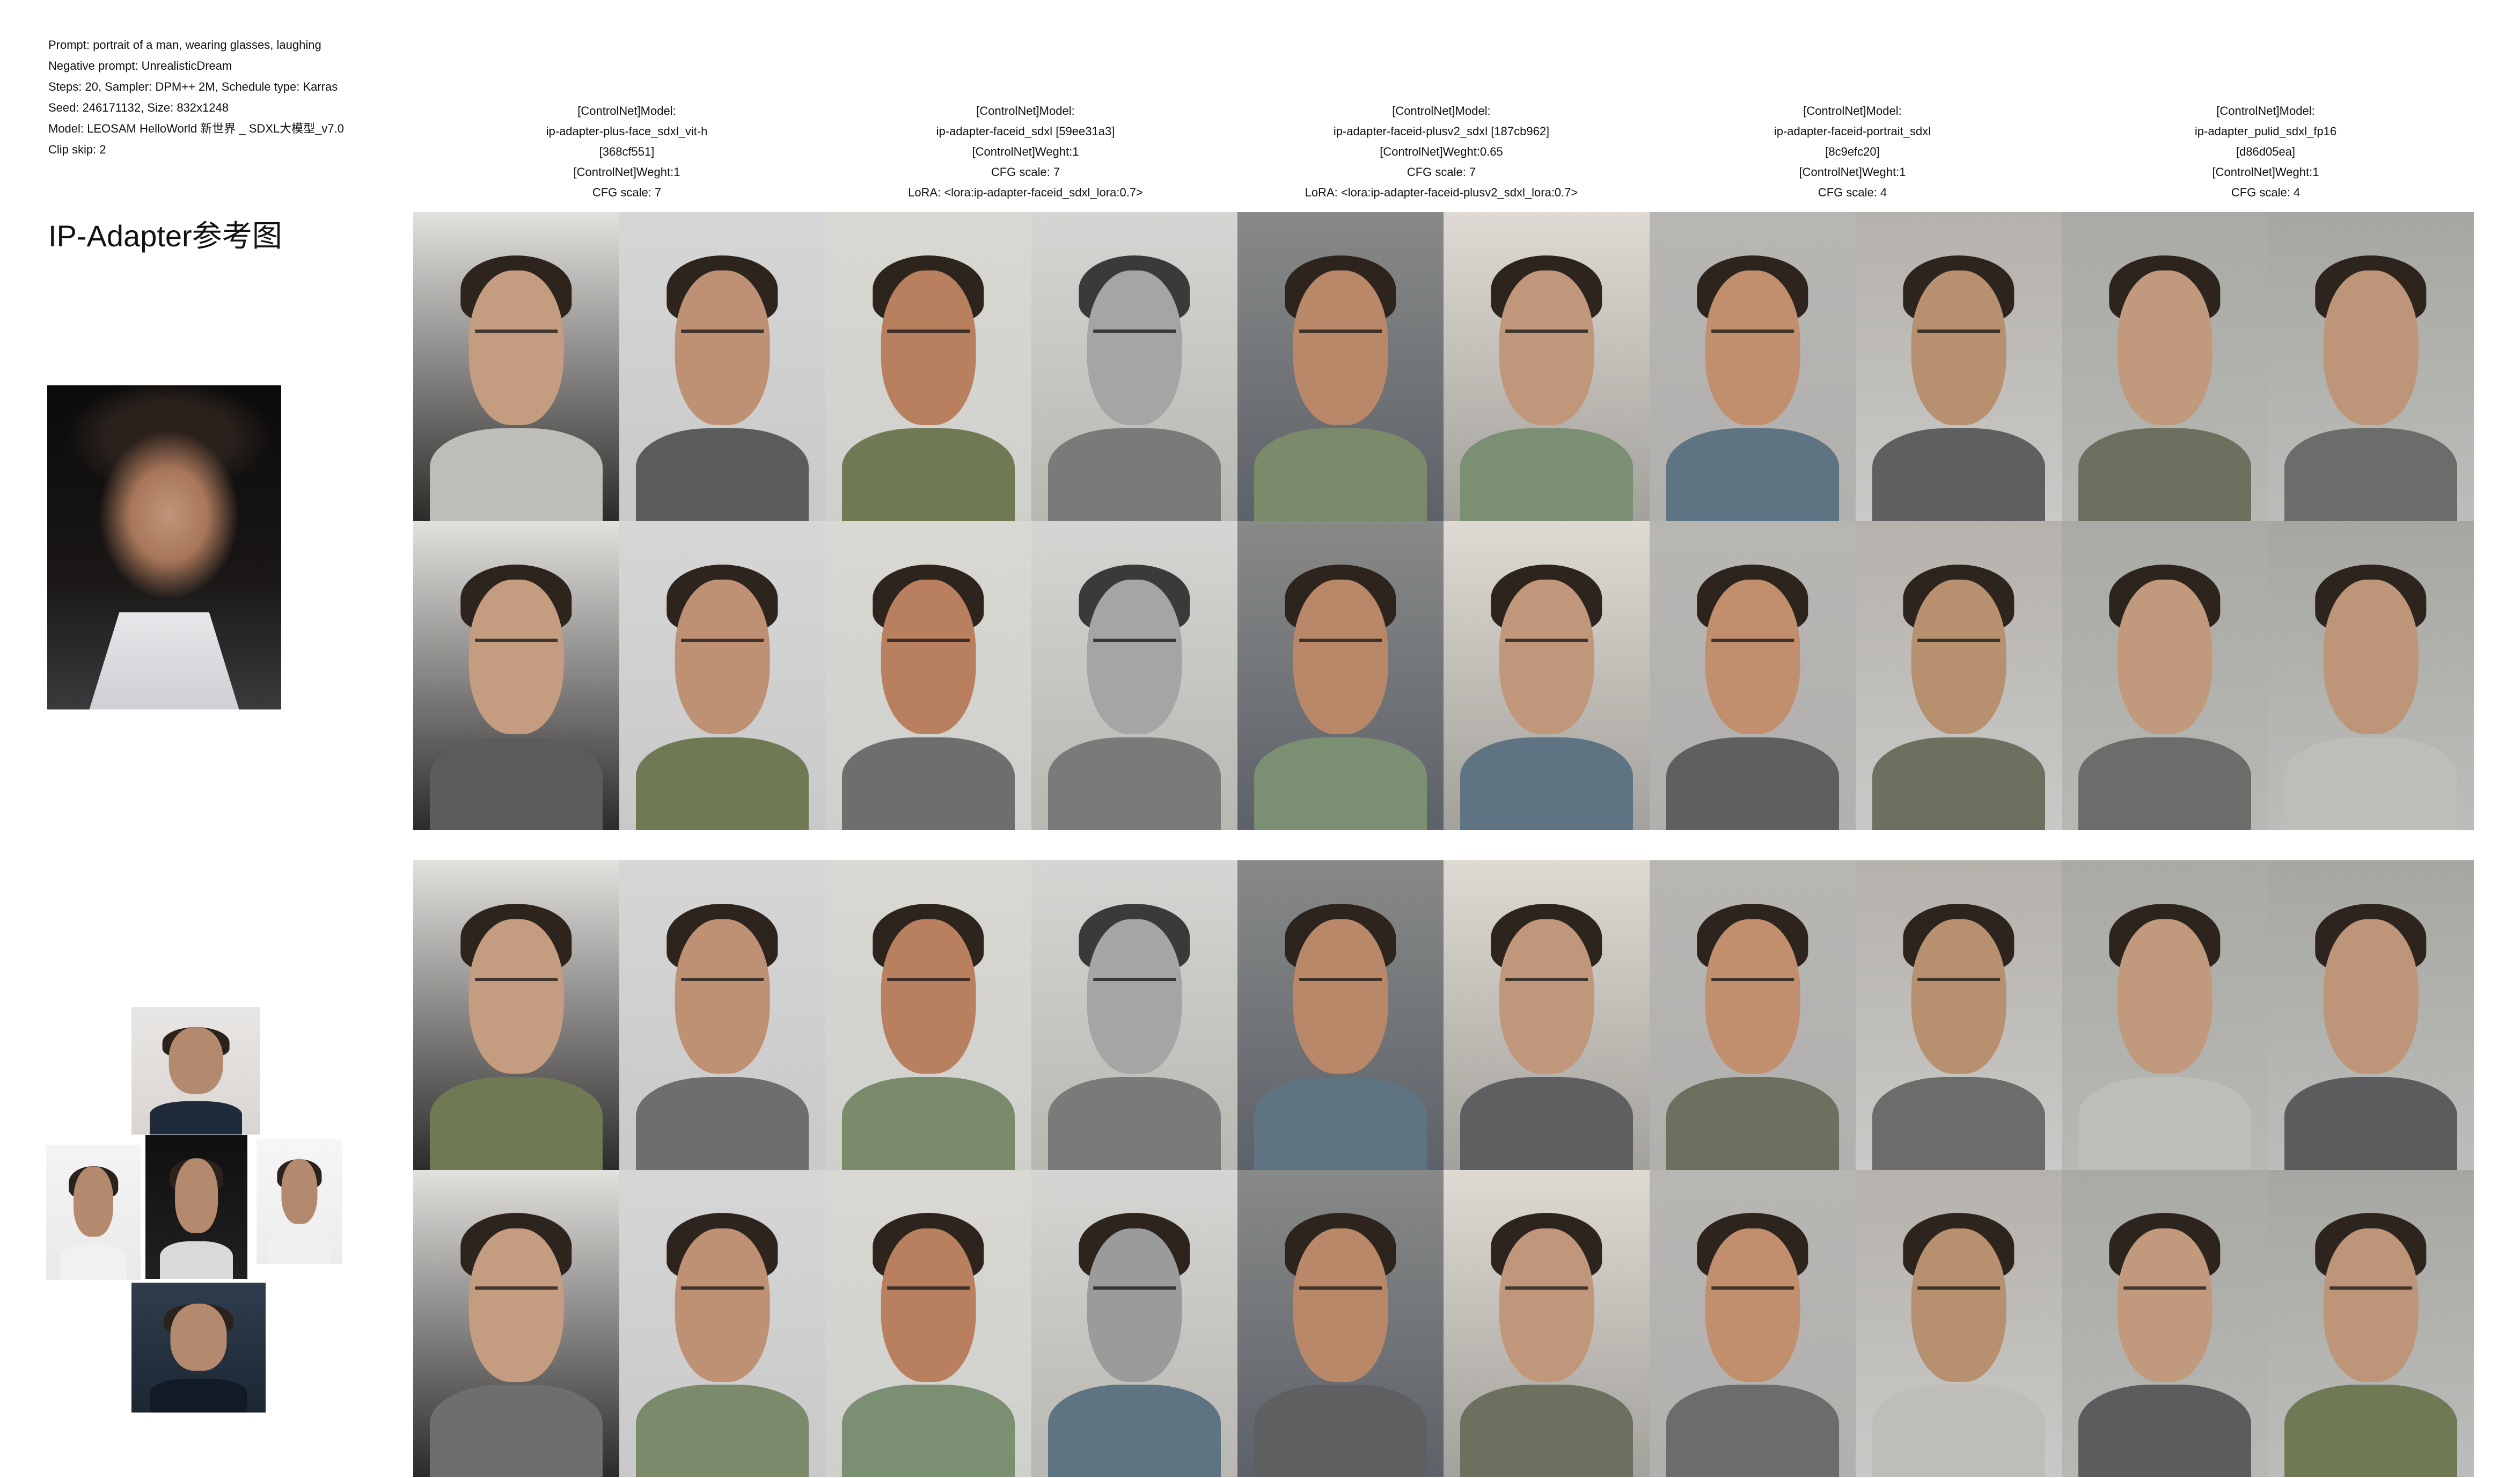  What do you see at coordinates (1340, 1015) in the screenshot?
I see `result-image-r3-c5` at bounding box center [1340, 1015].